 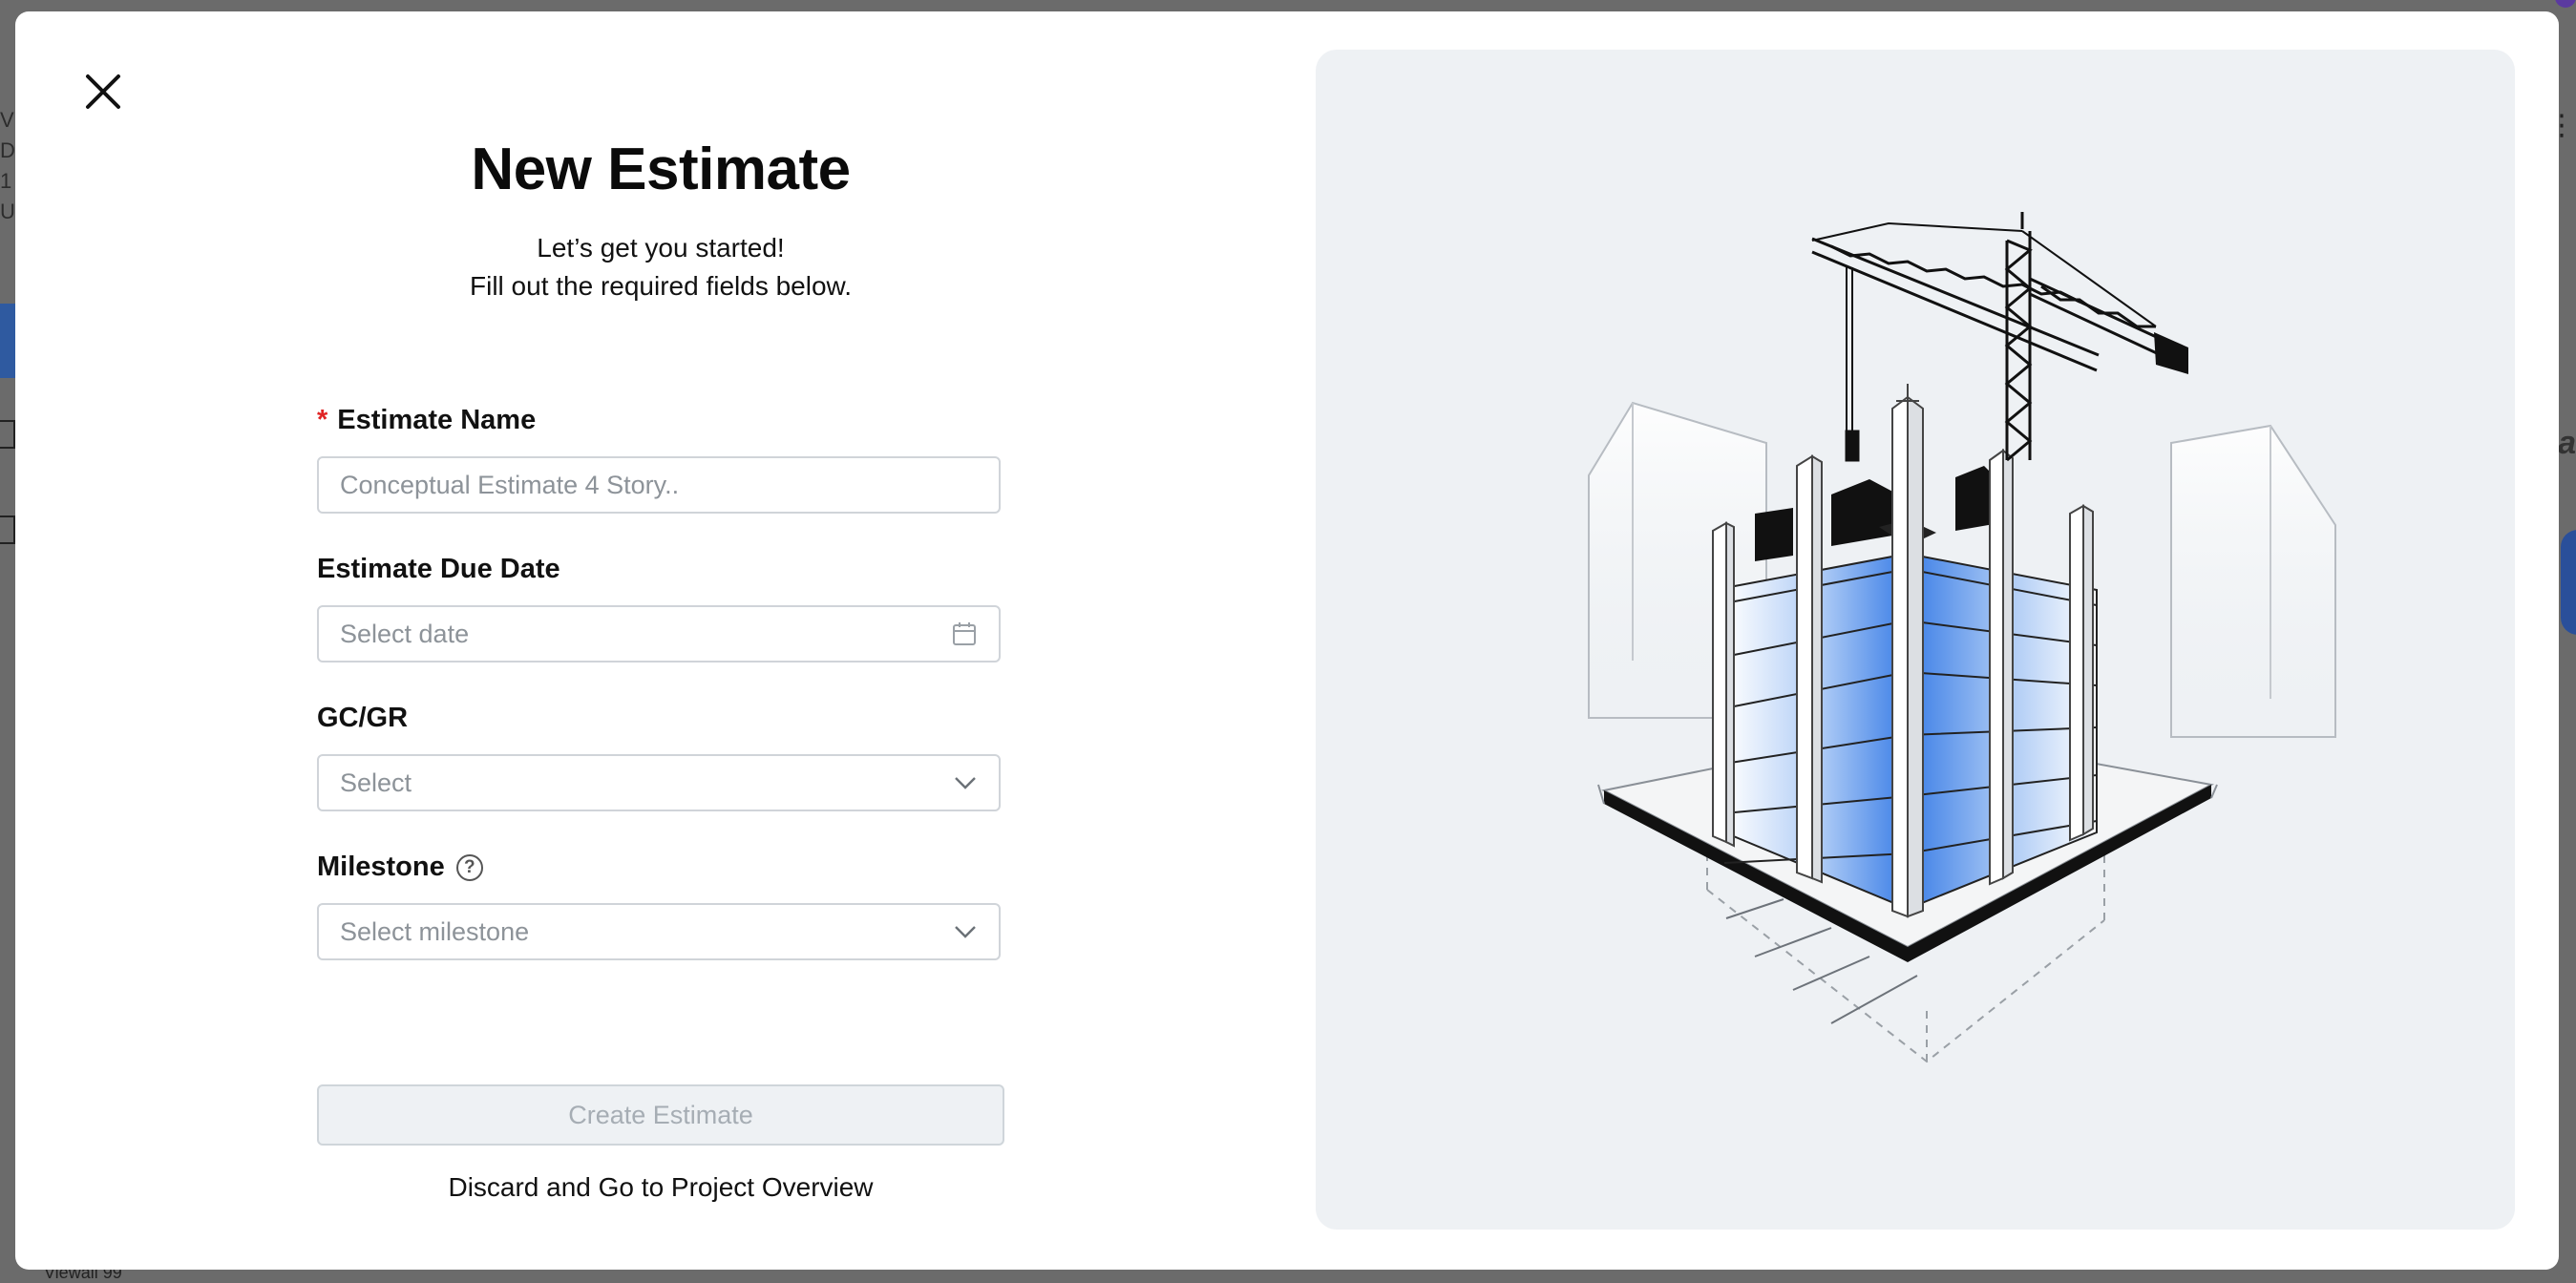 What do you see at coordinates (510, 484) in the screenshot?
I see `estimate-name-placeholder: Conceptual Estimate 4 Story..` at bounding box center [510, 484].